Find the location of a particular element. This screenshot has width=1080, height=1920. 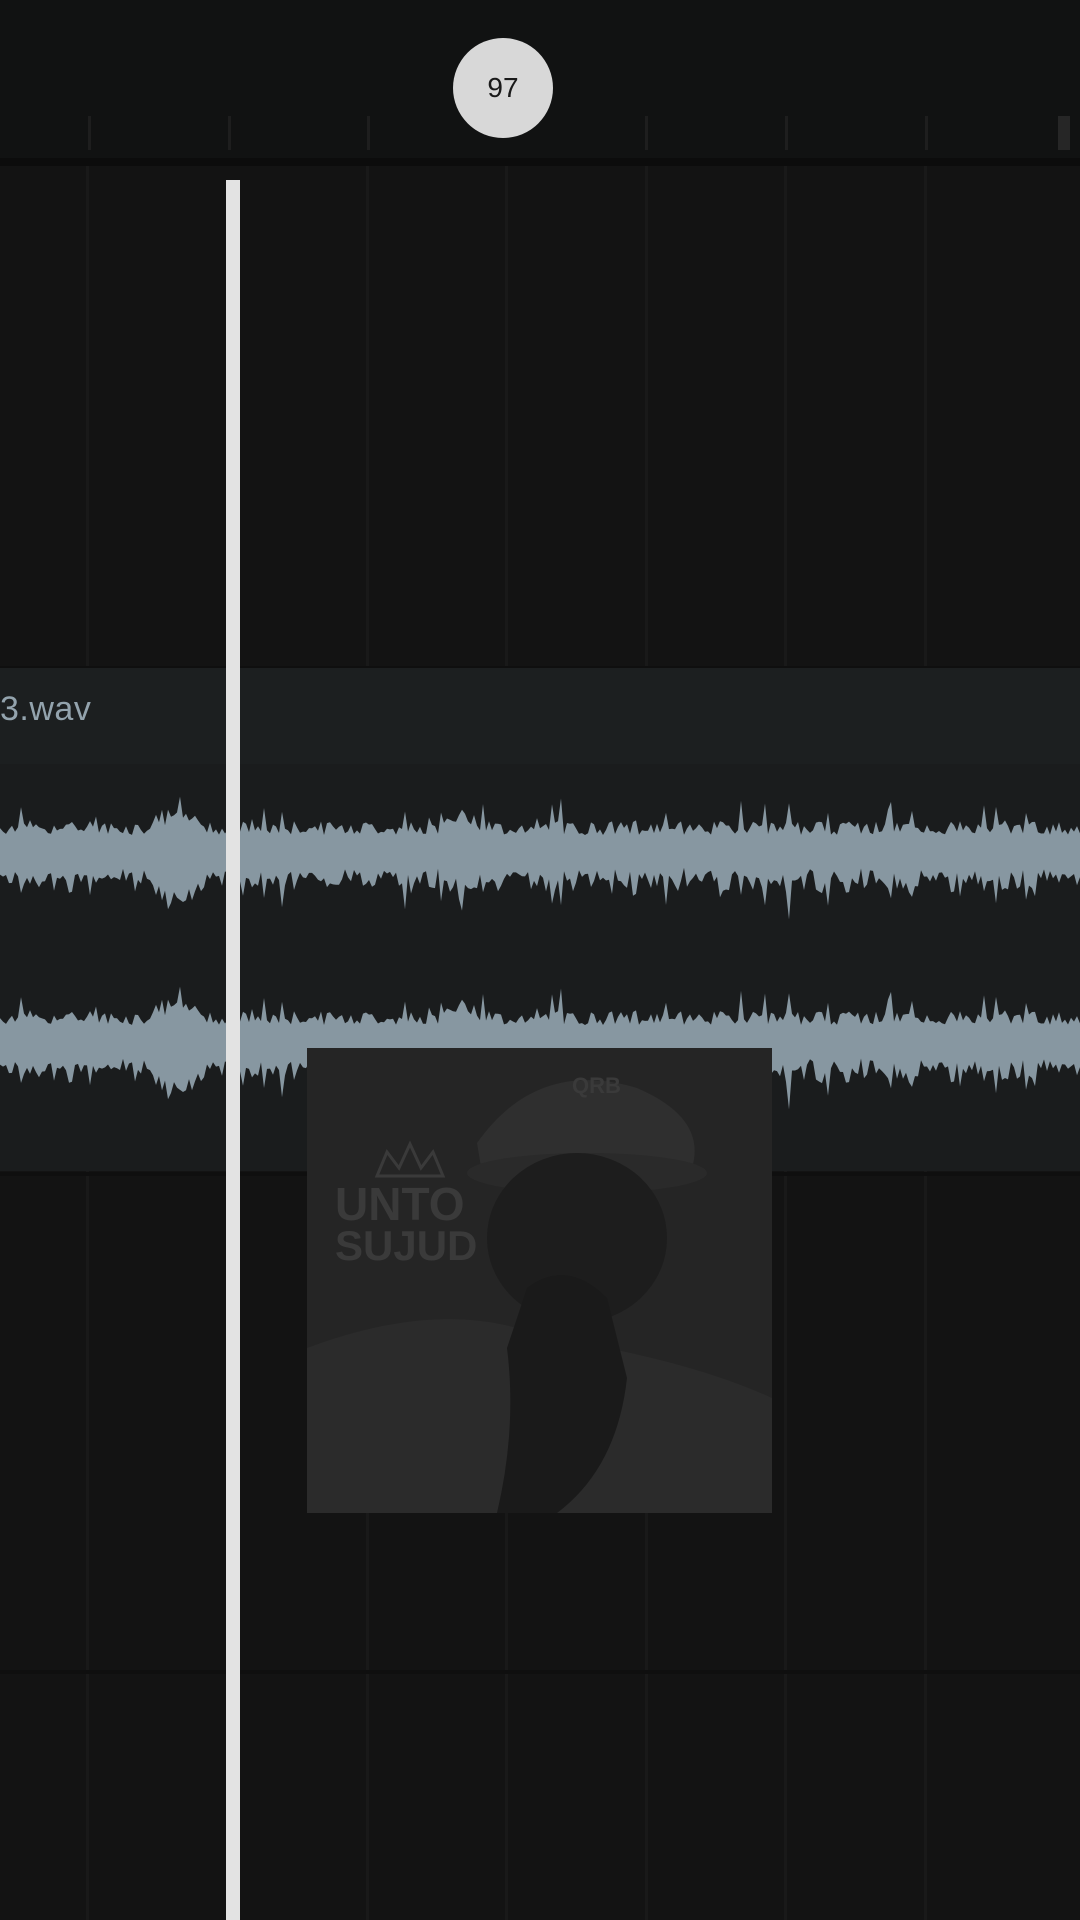

audio-clip-name: 3.wav is located at coordinates (46, 709).